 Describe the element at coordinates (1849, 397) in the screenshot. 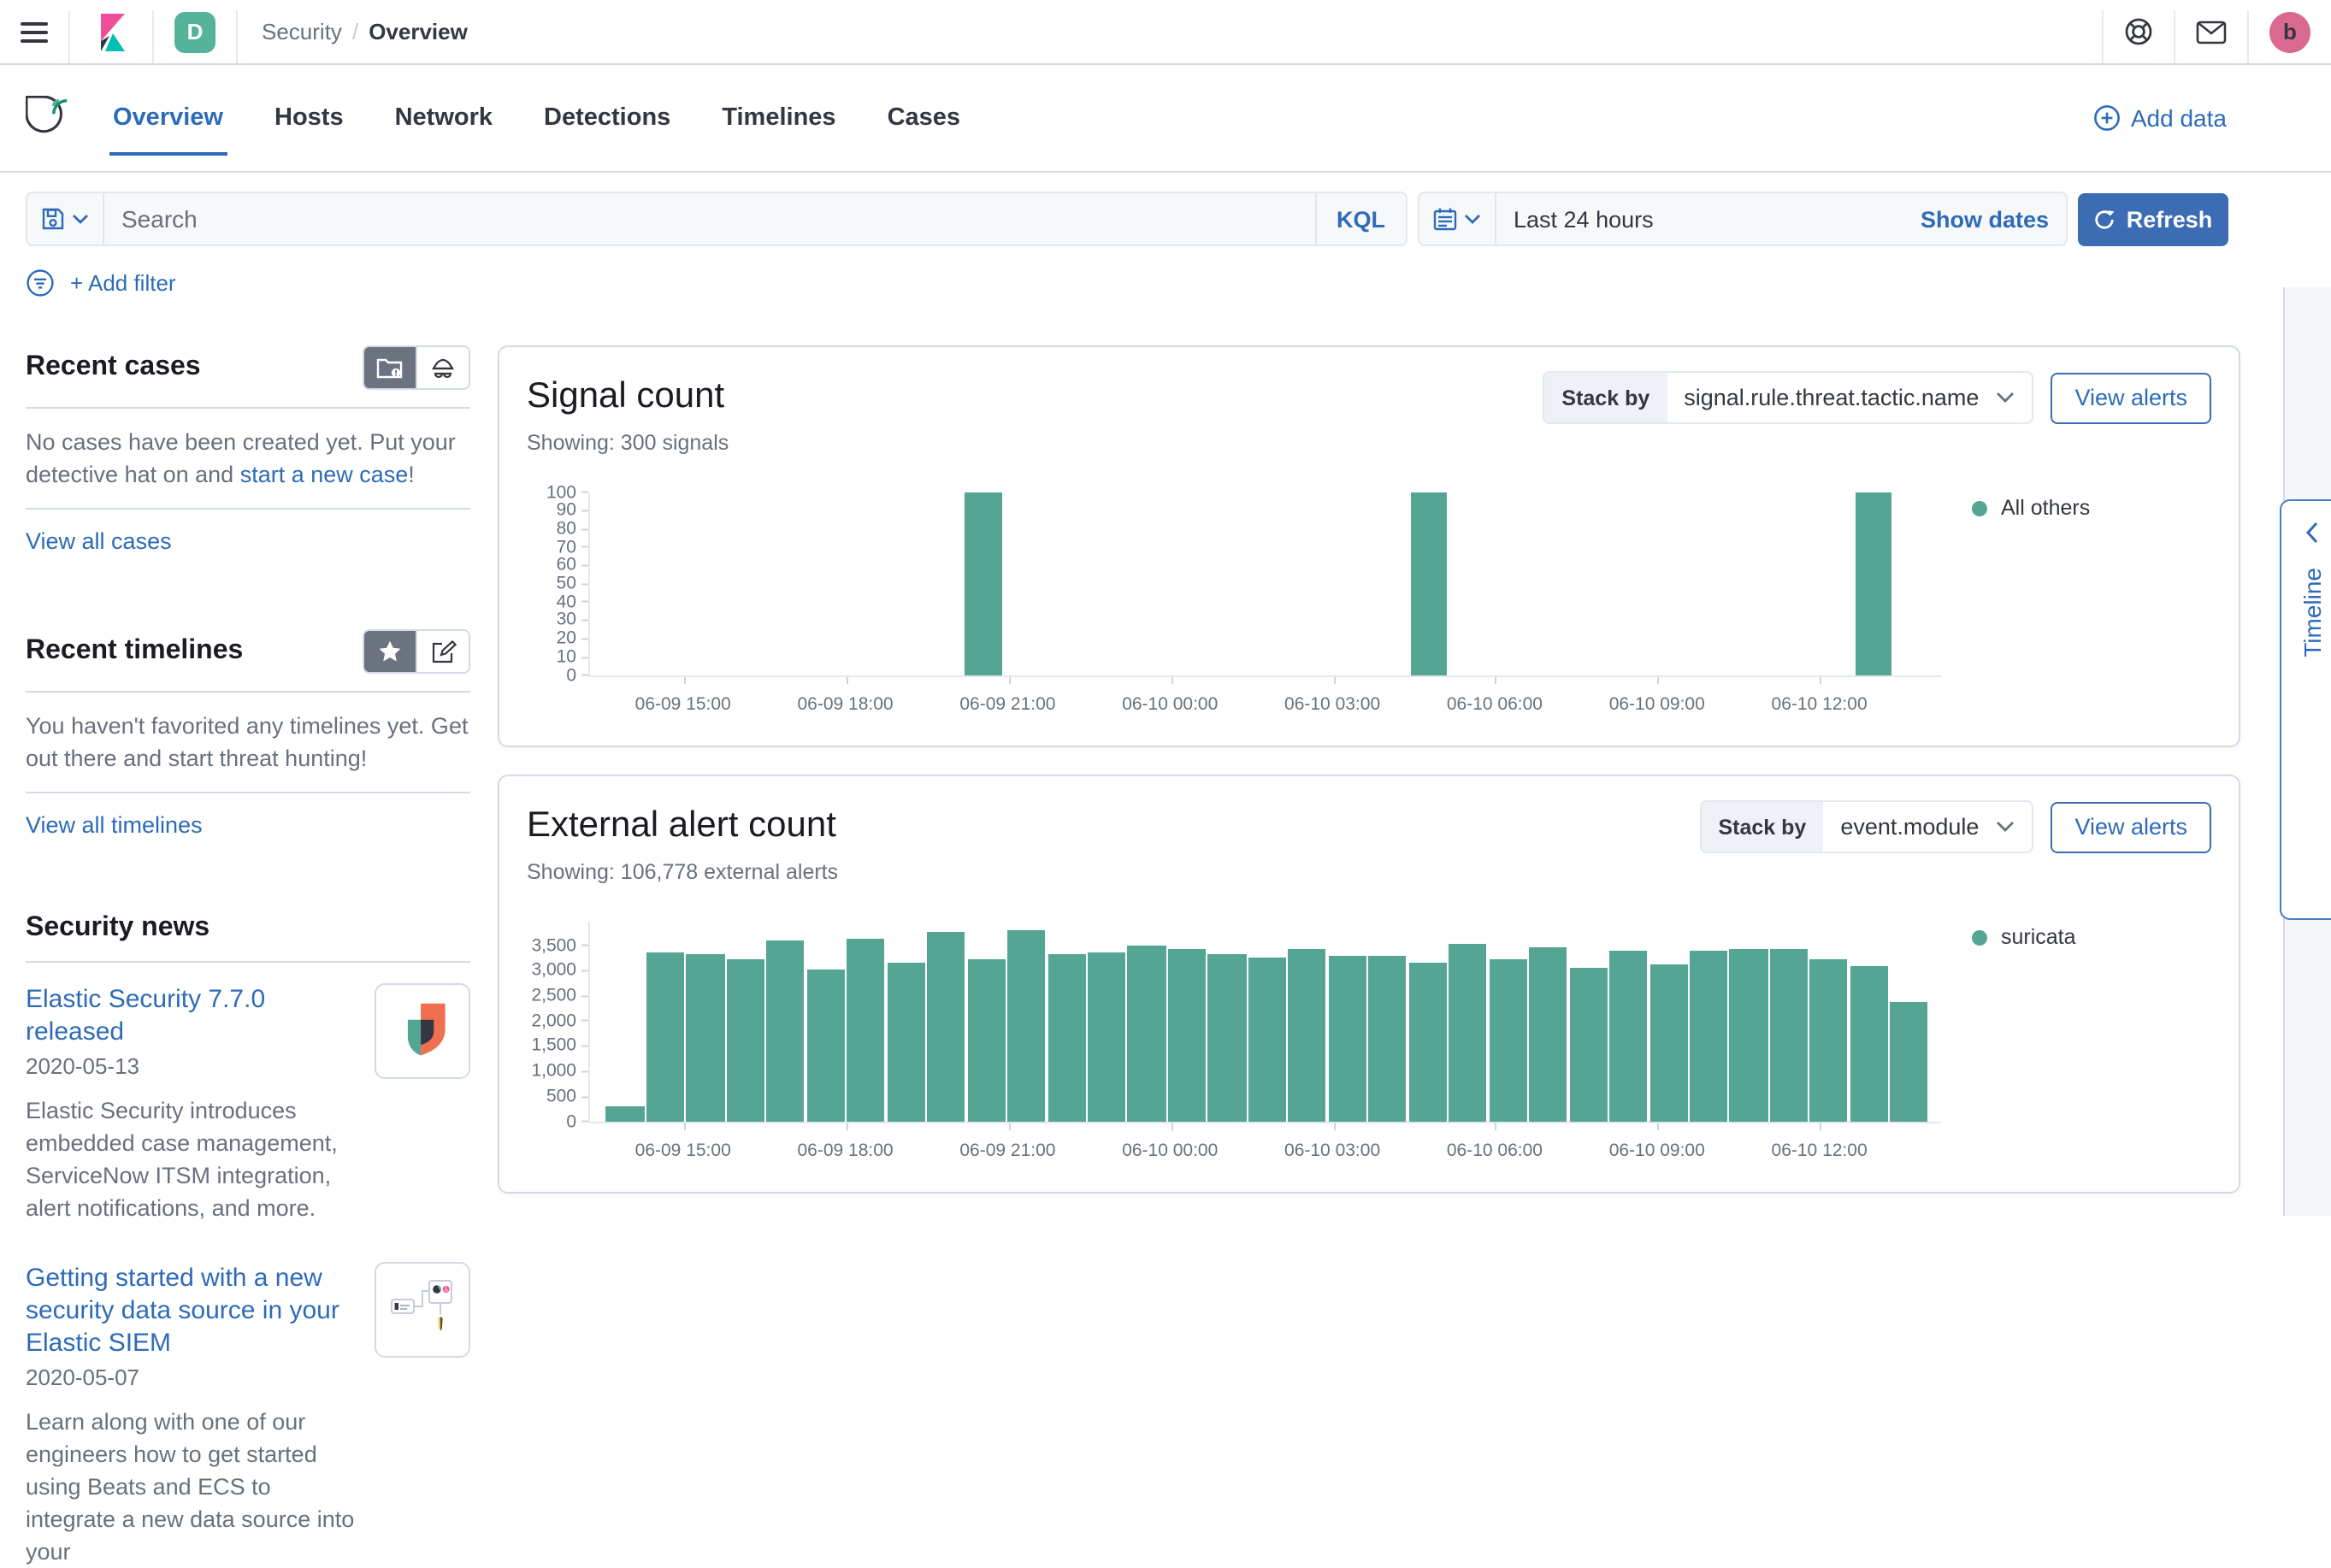

I see `stack-by-select: signal.rule.threat.tactic.name` at that location.